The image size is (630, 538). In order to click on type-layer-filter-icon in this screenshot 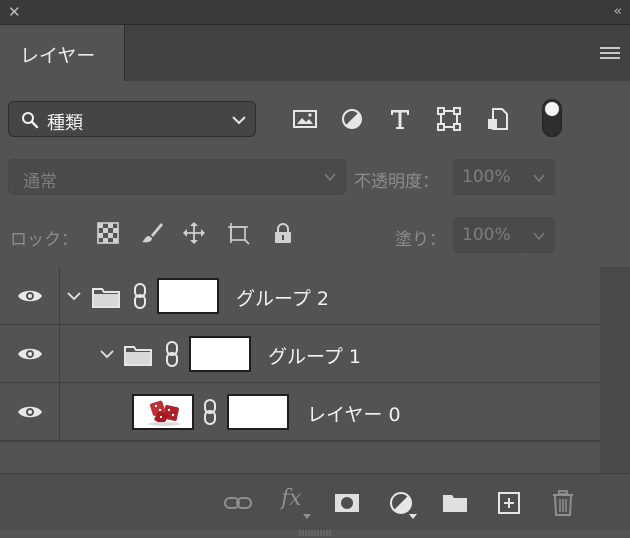, I will do `click(400, 119)`.